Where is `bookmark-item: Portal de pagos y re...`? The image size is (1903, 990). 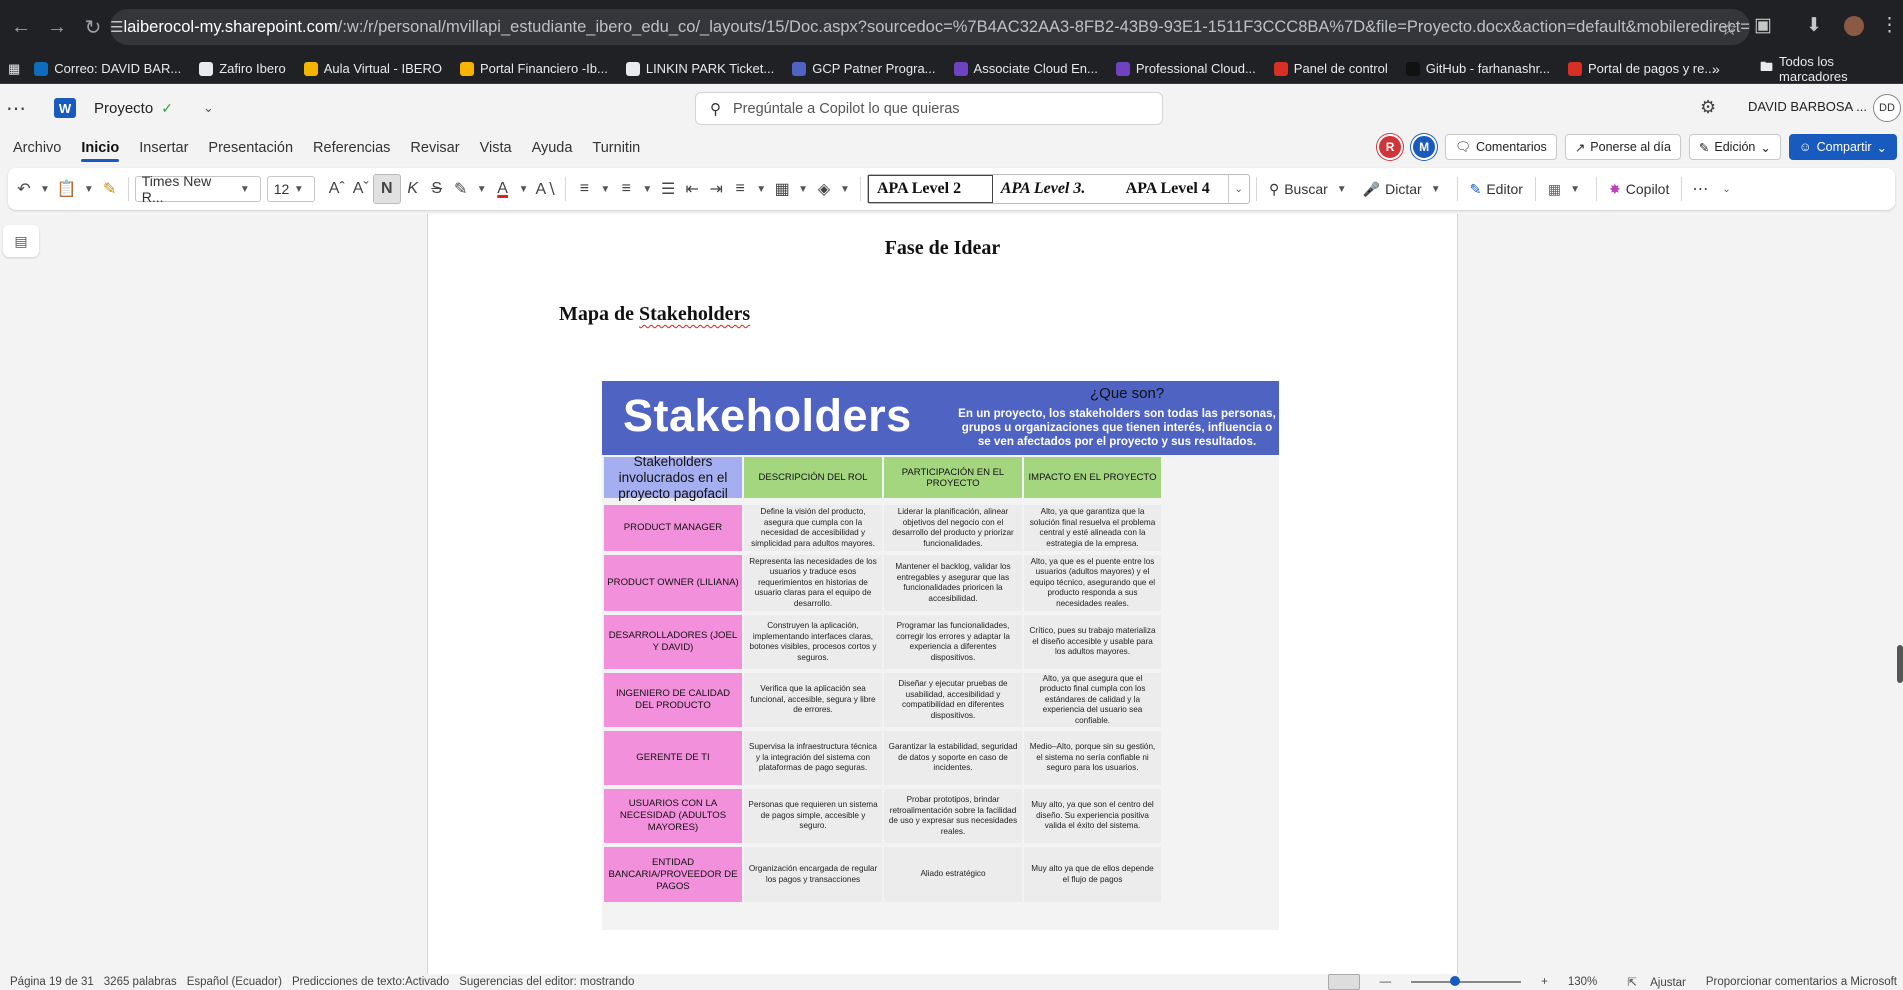
bookmark-item: Portal de pagos y re... is located at coordinates (1641, 68).